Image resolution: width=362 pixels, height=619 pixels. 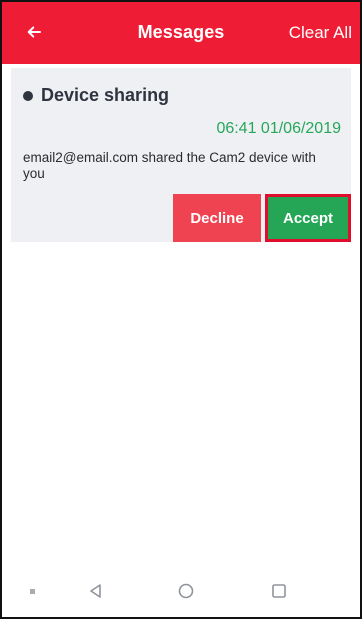 I want to click on recents-button, so click(x=32, y=593).